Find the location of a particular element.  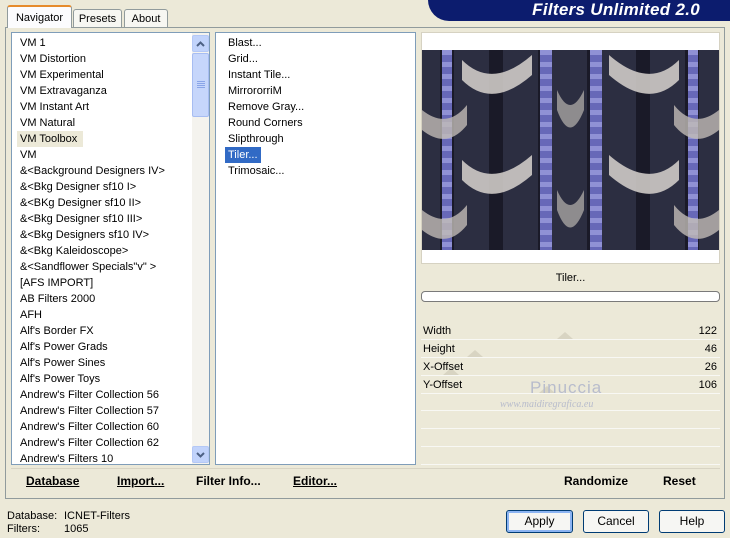

param-value: 26 is located at coordinates (710, 367).